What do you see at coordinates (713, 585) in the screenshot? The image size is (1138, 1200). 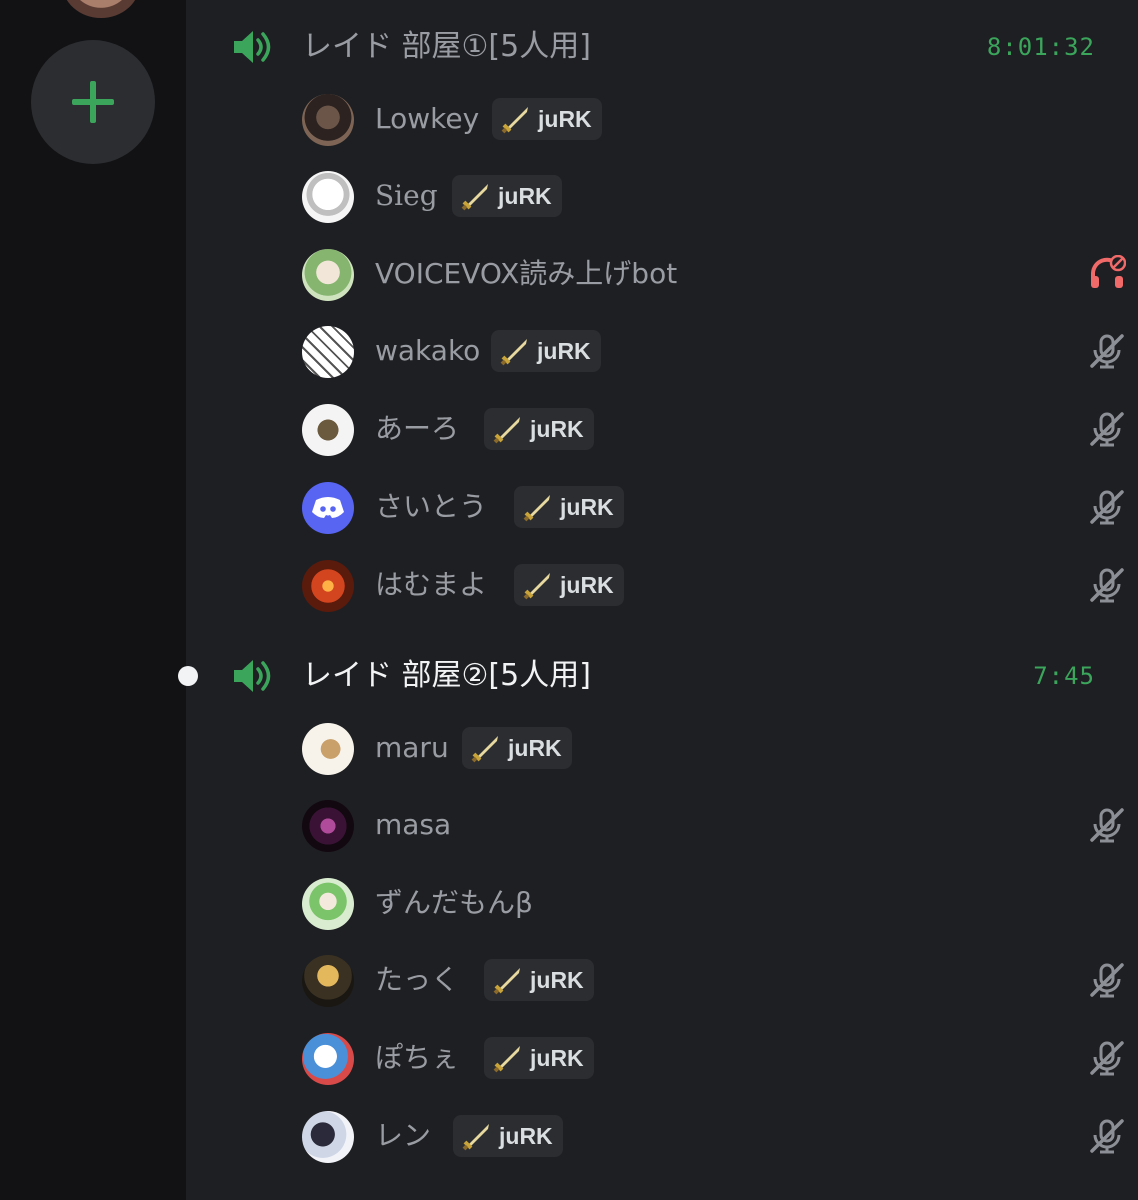 I see `member-row: はむまよ juRK` at bounding box center [713, 585].